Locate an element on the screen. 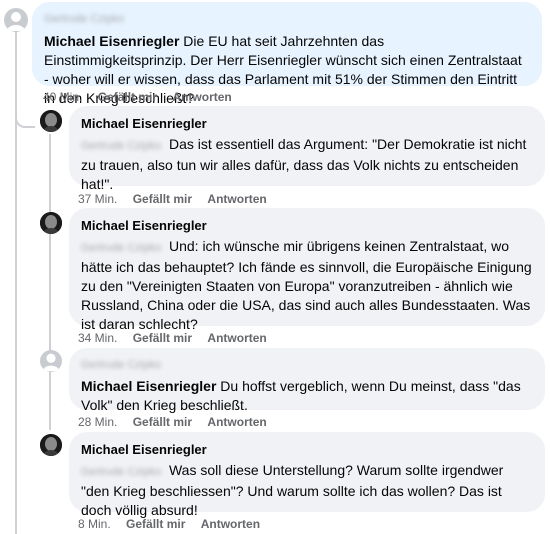 Image resolution: width=550 pixels, height=534 pixels. comment-actions: 28 Min. Gefällt mir Antworten is located at coordinates (178, 422).